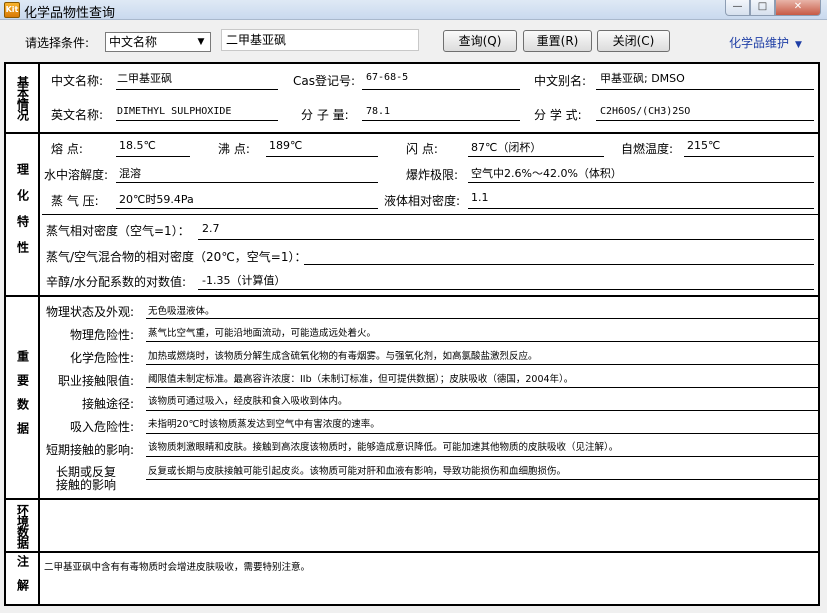 Image resolution: width=827 pixels, height=613 pixels. I want to click on close-window-button: ✕, so click(798, 8).